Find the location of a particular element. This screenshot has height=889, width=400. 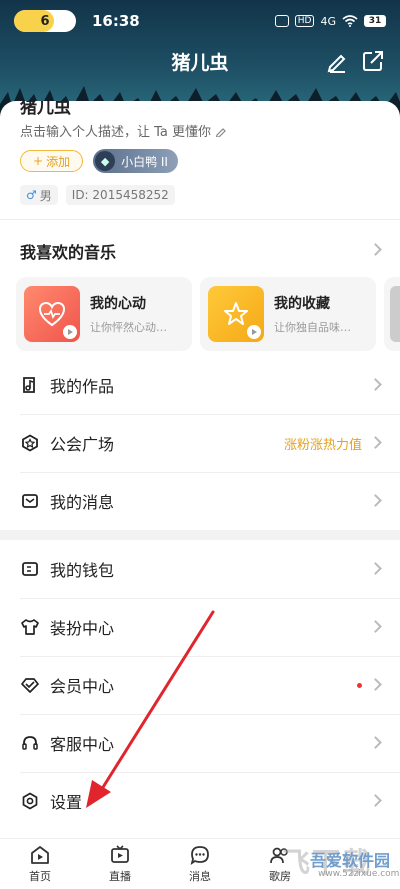

menu-item-support: 客服中心 is located at coordinates (200, 743).